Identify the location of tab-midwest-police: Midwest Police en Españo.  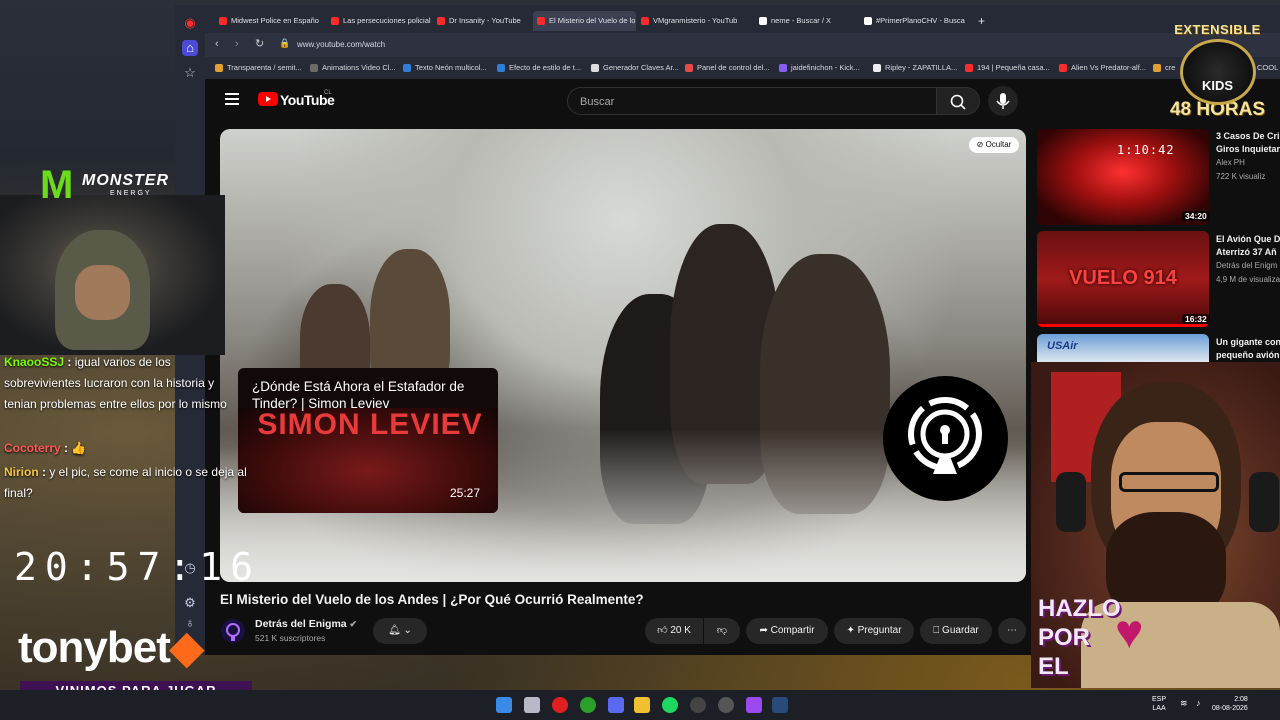
(270, 21).